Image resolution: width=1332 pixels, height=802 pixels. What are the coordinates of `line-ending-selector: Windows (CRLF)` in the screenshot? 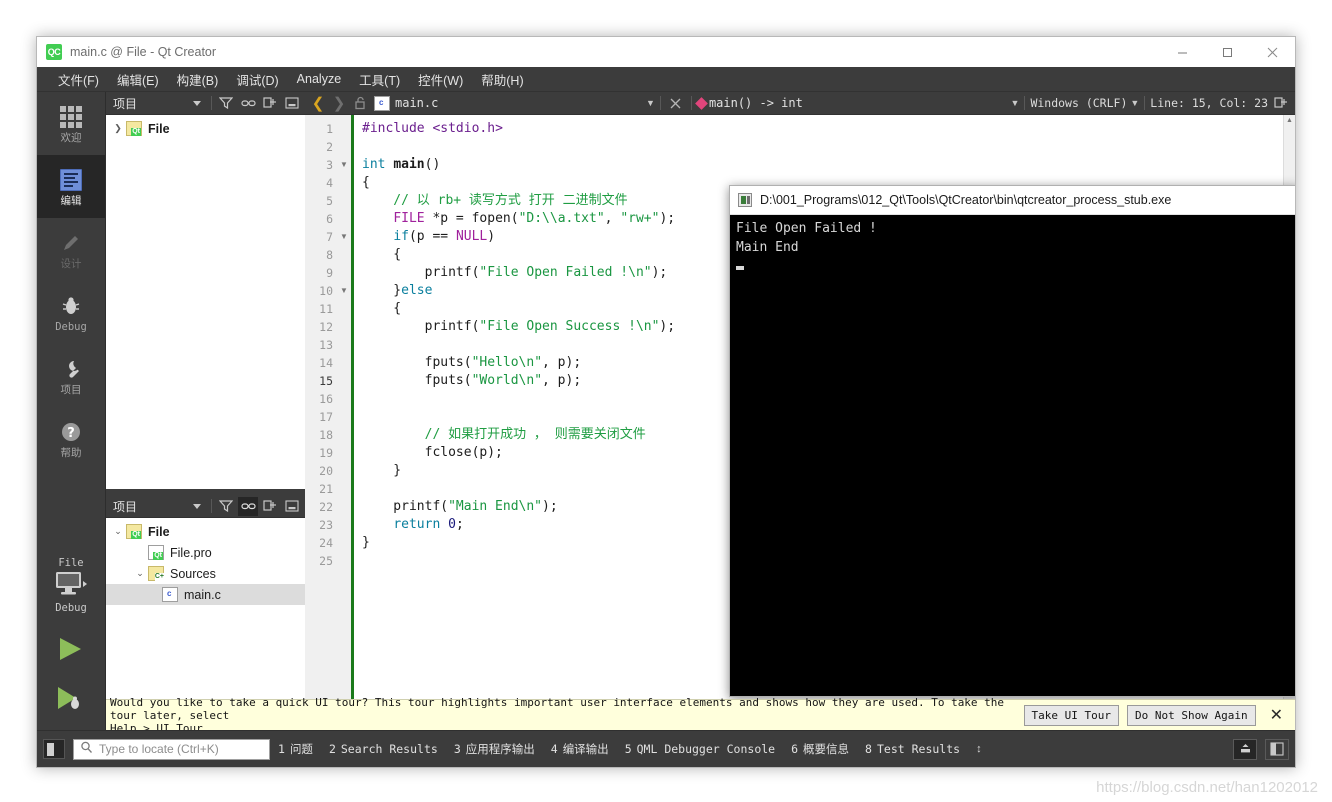 It's located at (1078, 103).